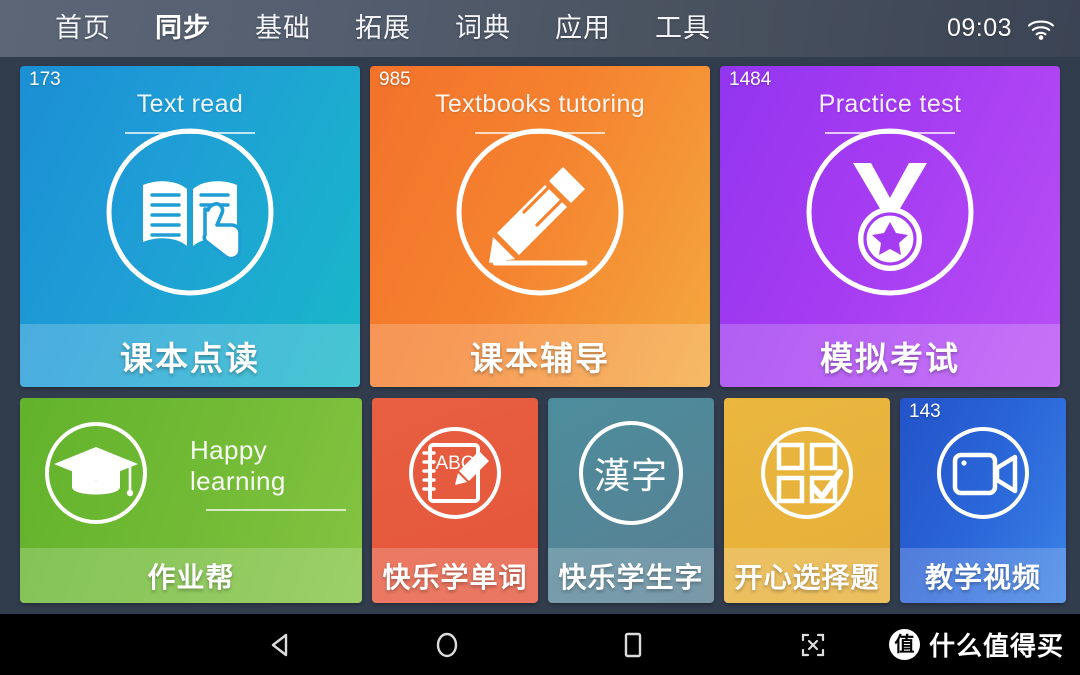 Image resolution: width=1080 pixels, height=675 pixels. I want to click on nav-item-dictionary: 词典, so click(483, 28).